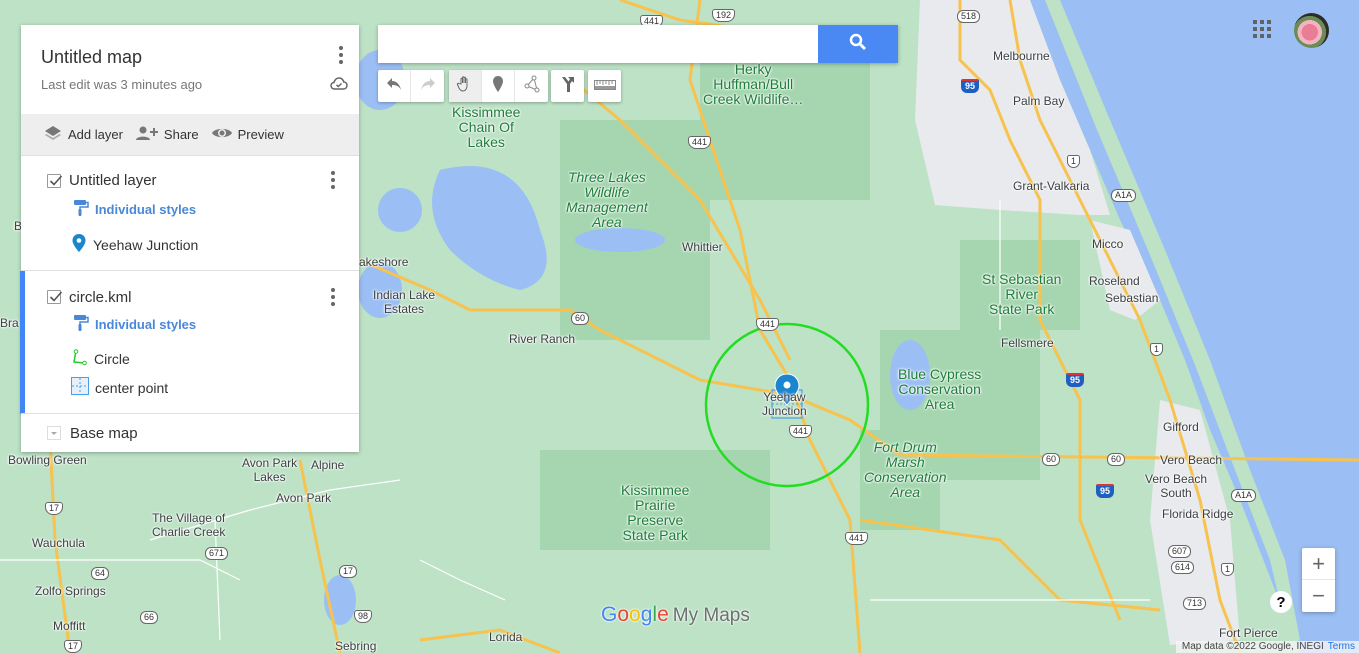 Image resolution: width=1359 pixels, height=653 pixels. What do you see at coordinates (91, 57) in the screenshot?
I see `map-title: Untitled map` at bounding box center [91, 57].